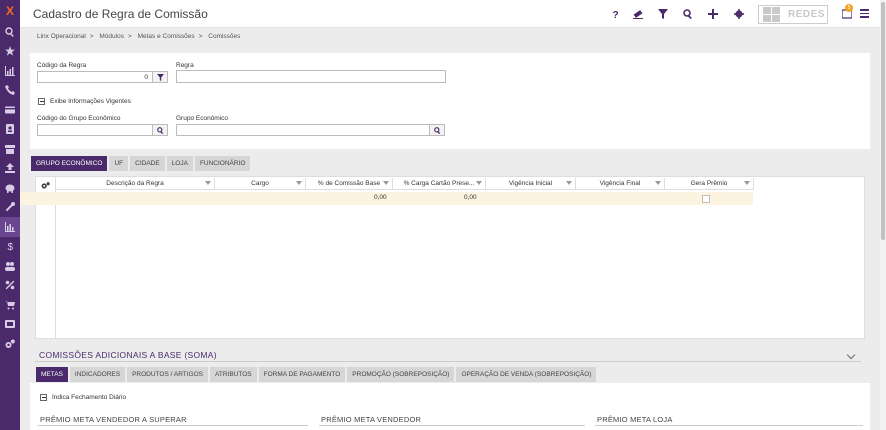  I want to click on codigo-regra-value: 0, so click(146, 77).